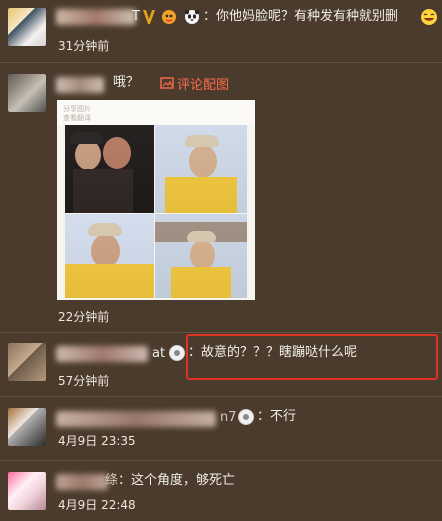 Image resolution: width=442 pixels, height=521 pixels. Describe the element at coordinates (177, 480) in the screenshot. I see `comment-text: ：这个角度，够死亡` at that location.